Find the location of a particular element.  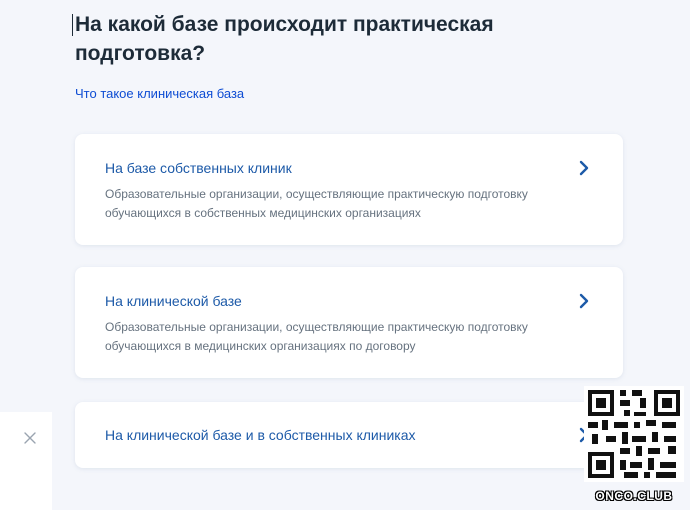

close-button is located at coordinates (26, 461).